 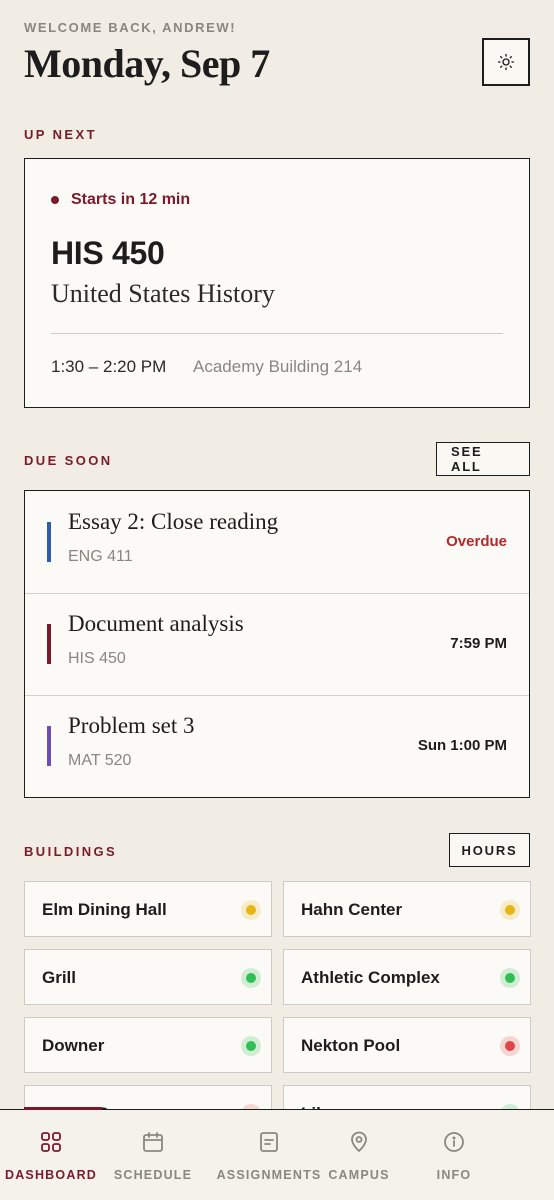 I want to click on map-pin-icon, so click(x=359, y=1142).